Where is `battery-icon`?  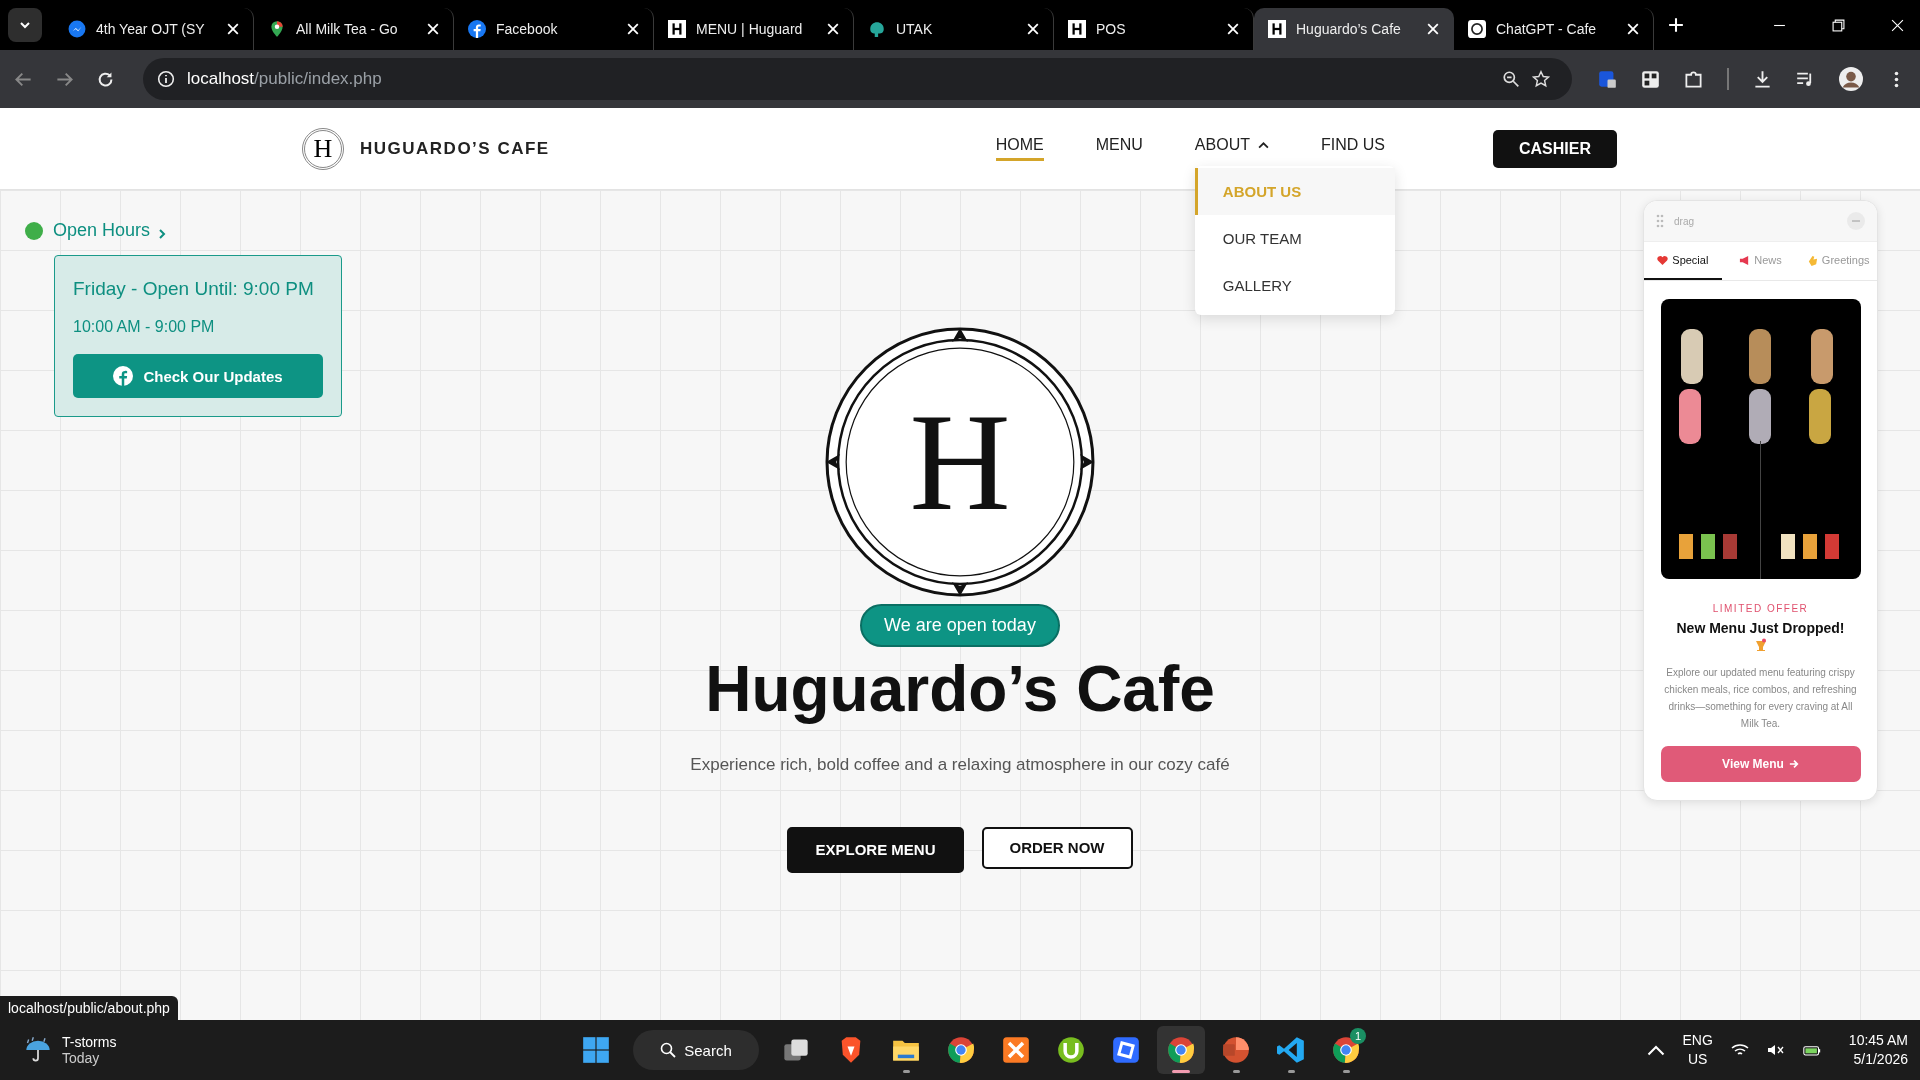
battery-icon is located at coordinates (1811, 1050).